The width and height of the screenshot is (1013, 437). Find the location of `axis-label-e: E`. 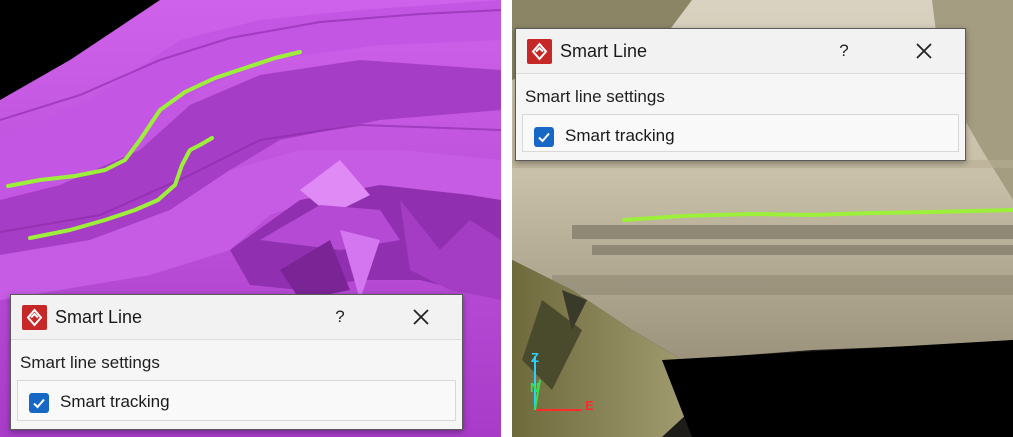

axis-label-e: E is located at coordinates (589, 405).